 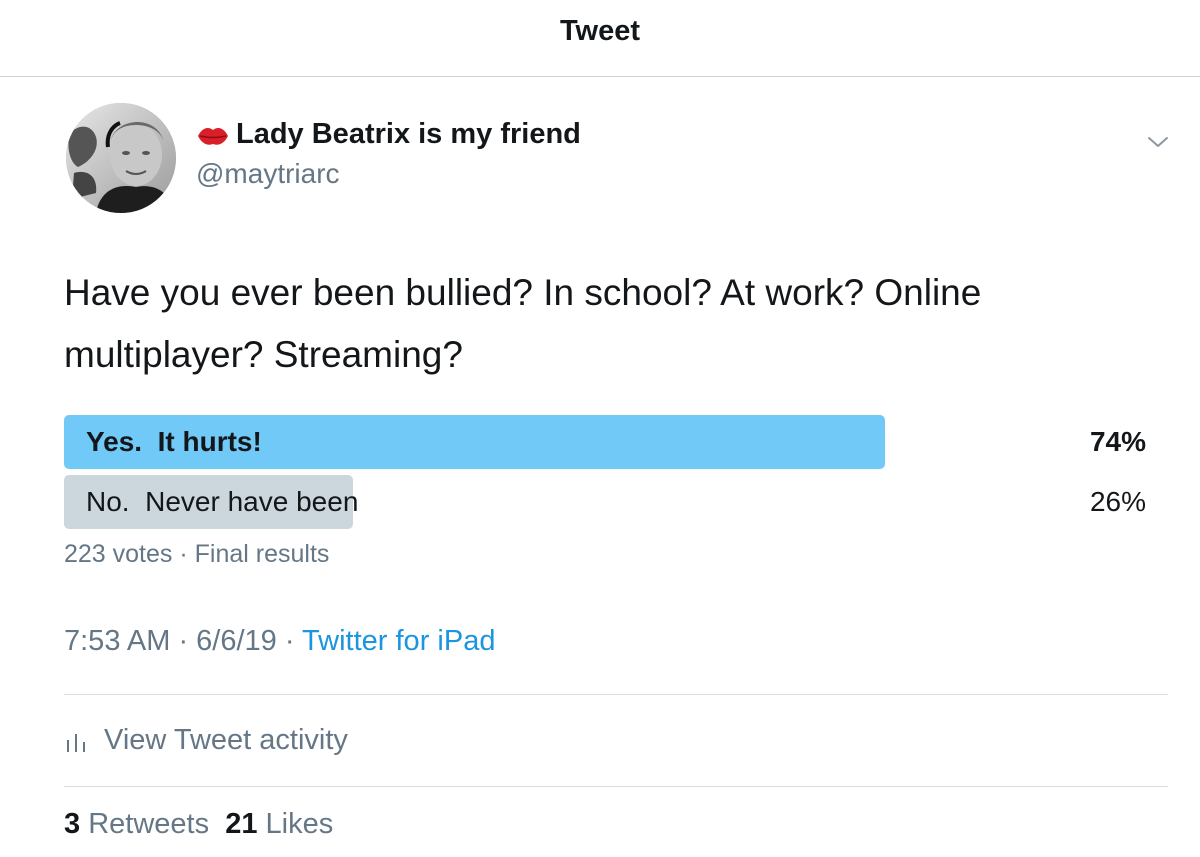 I want to click on display-name: Lady Beatrix is my friend, so click(x=408, y=134).